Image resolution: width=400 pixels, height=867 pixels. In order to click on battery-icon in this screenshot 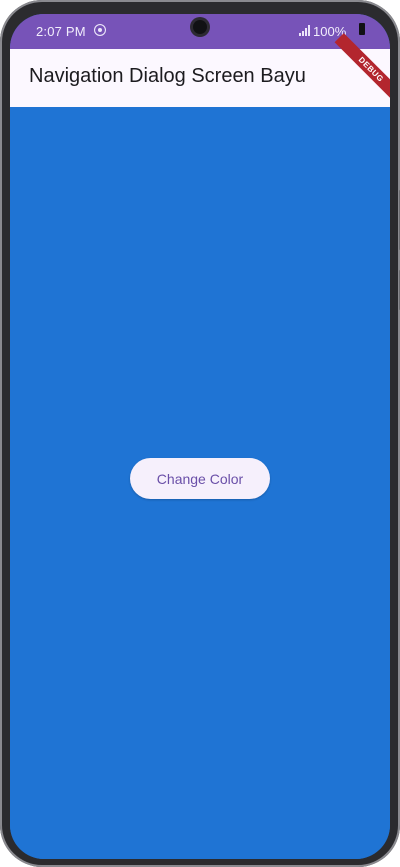, I will do `click(362, 29)`.